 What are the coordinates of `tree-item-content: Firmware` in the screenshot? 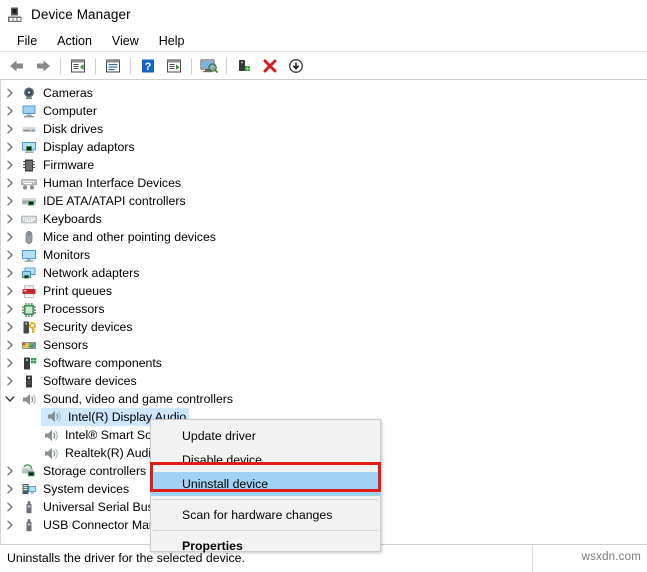 It's located at (56, 165).